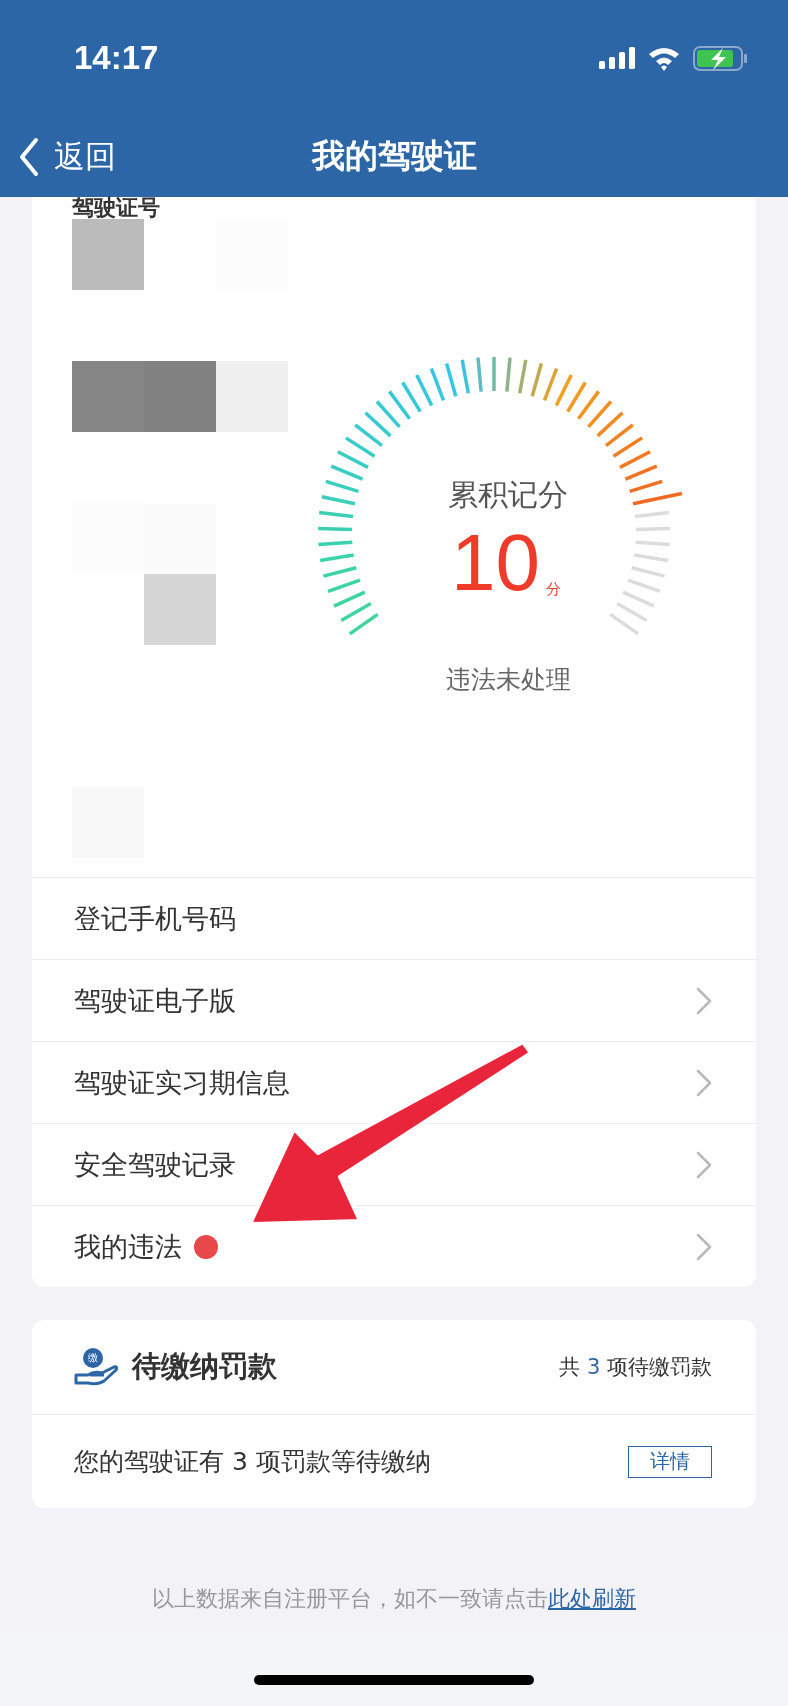 This screenshot has width=788, height=1706. I want to click on menu-item: 驾驶证电子版, so click(394, 1000).